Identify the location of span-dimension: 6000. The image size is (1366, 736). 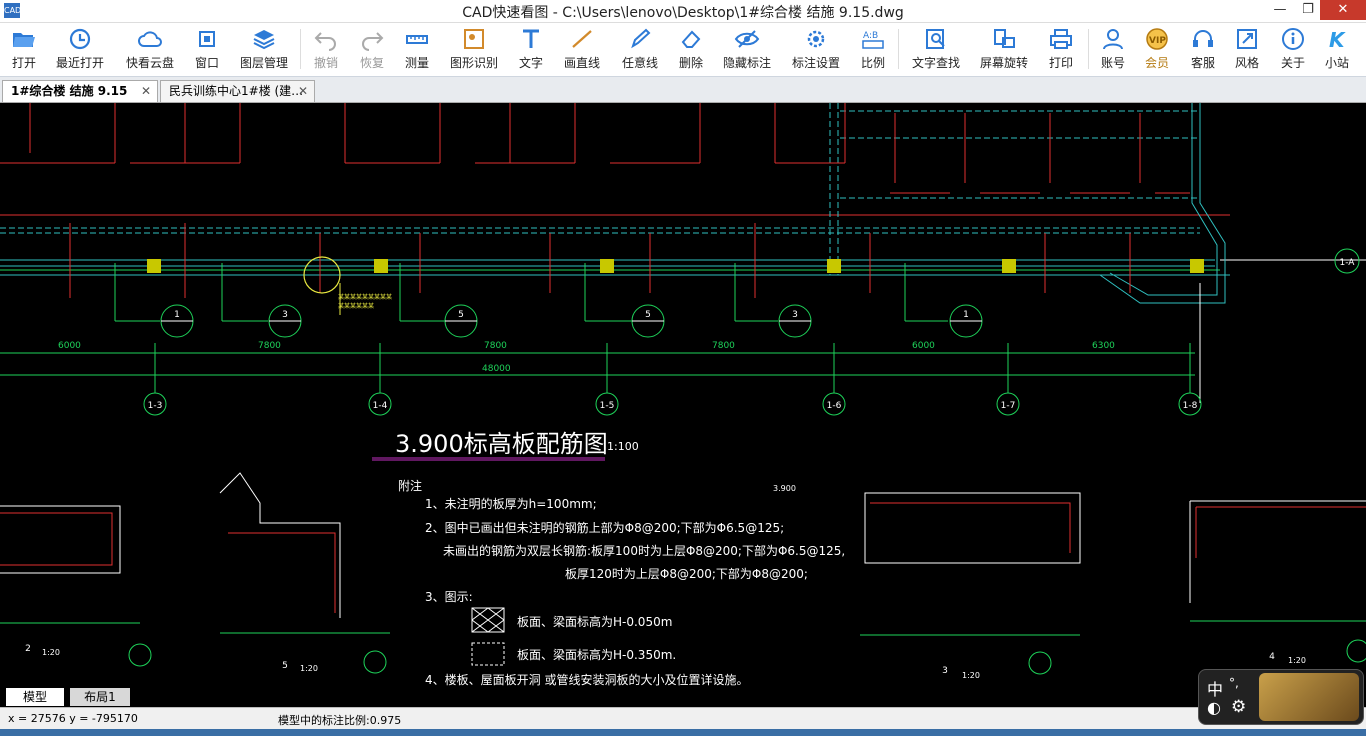
(69, 346).